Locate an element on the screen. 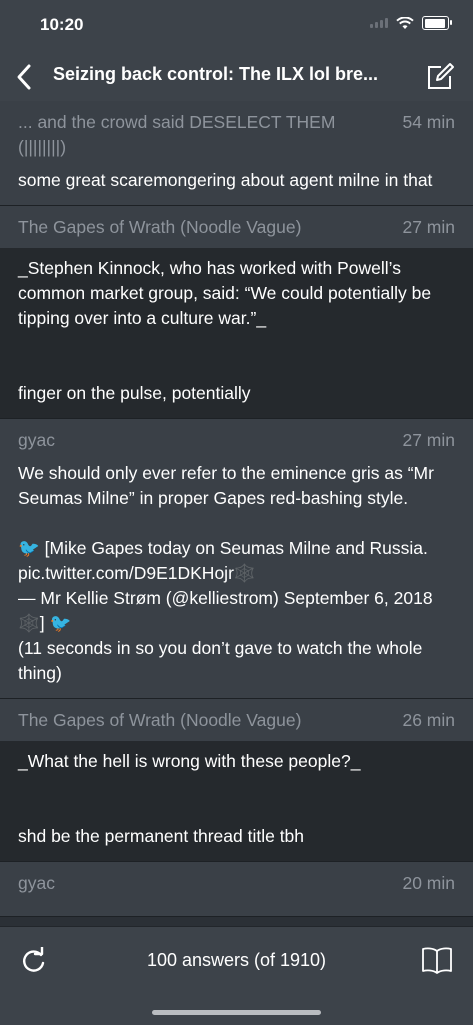  post-header: The Gapes of Wrath (Noodle Vague) 27 min is located at coordinates (236, 227).